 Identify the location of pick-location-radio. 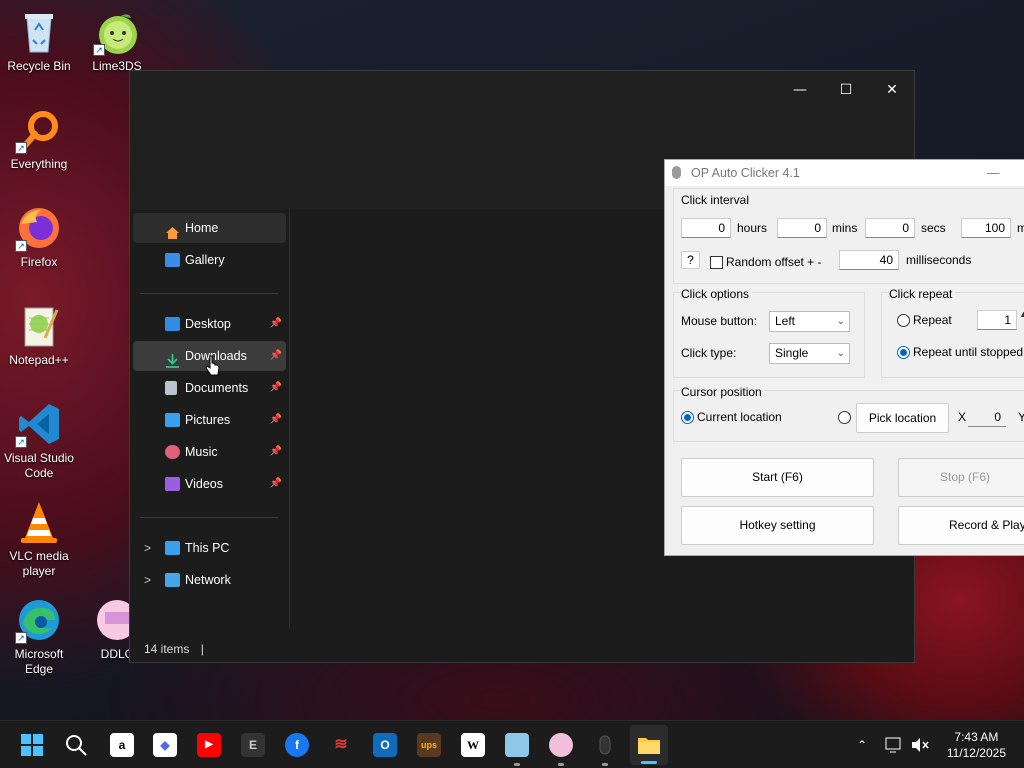
(844, 417).